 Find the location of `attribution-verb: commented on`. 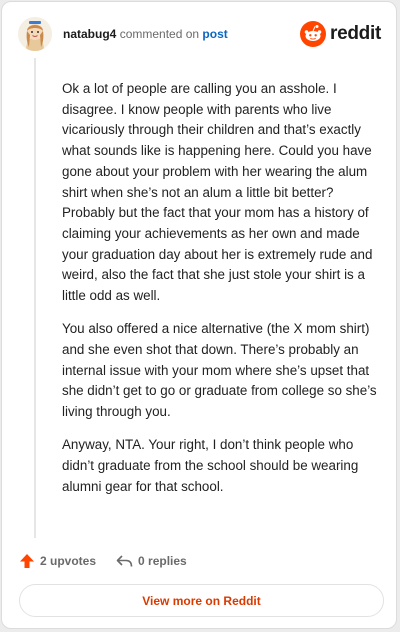

attribution-verb: commented on is located at coordinates (159, 34).